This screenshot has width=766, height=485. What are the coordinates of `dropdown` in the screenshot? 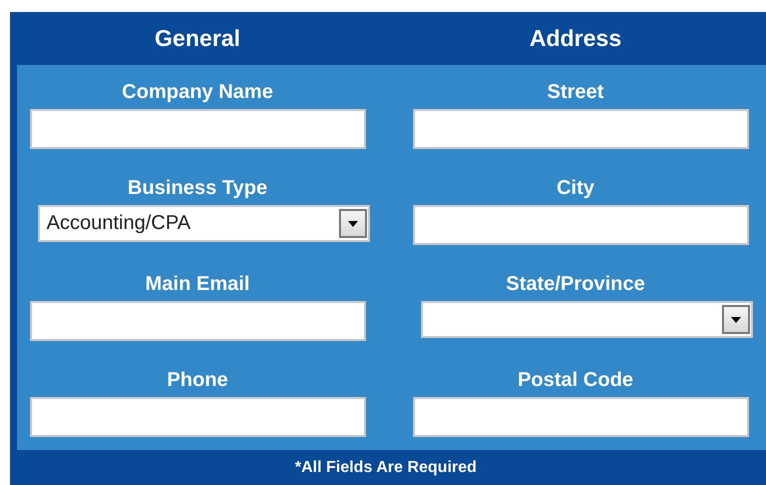 It's located at (586, 319).